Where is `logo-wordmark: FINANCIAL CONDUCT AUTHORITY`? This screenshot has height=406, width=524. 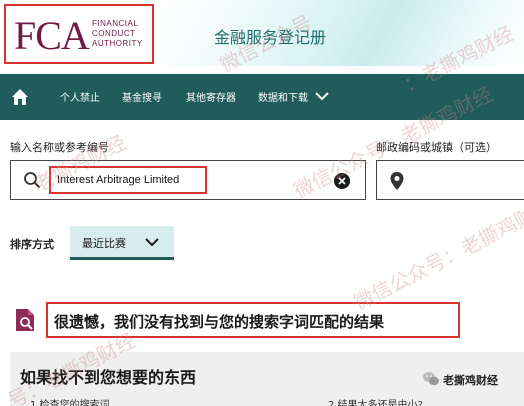
logo-wordmark: FINANCIAL CONDUCT AUTHORITY is located at coordinates (117, 34).